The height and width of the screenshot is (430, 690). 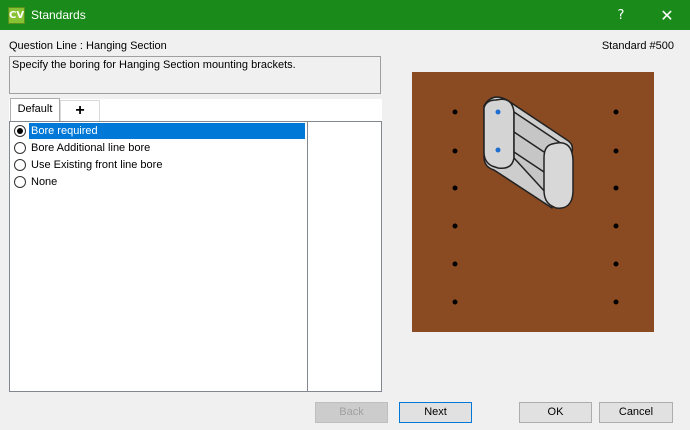 What do you see at coordinates (159, 182) in the screenshot?
I see `option-none: None` at bounding box center [159, 182].